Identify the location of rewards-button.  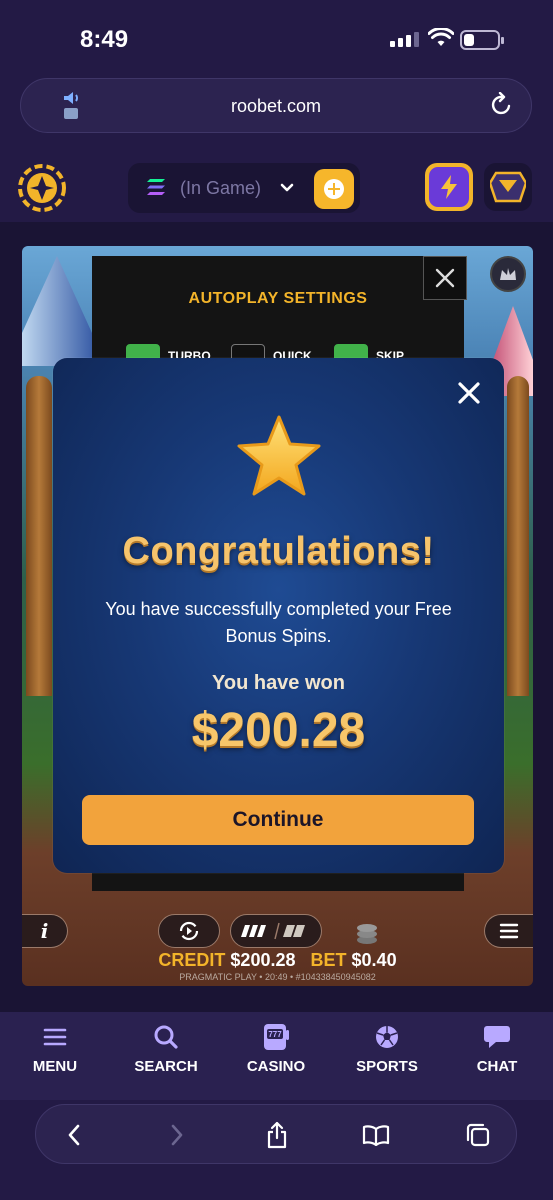
(508, 187).